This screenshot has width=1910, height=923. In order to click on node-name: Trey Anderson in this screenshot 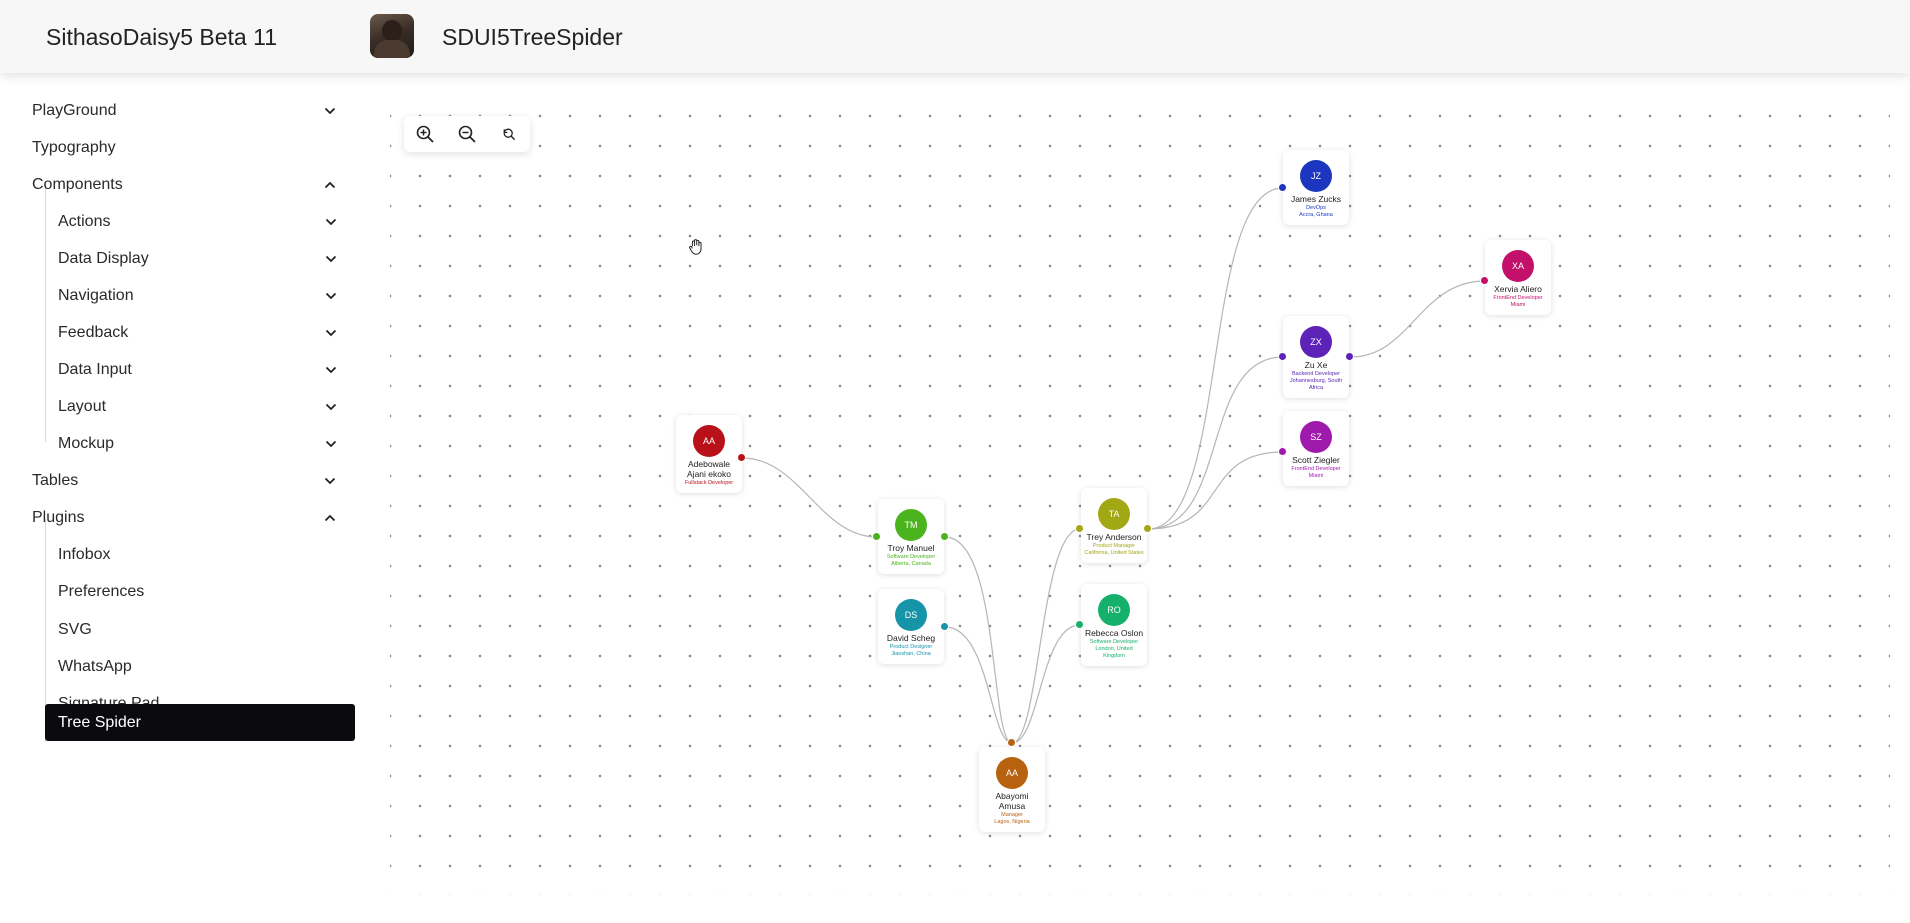, I will do `click(1114, 537)`.